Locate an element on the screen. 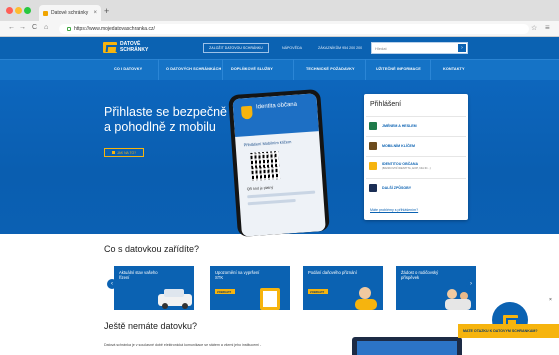 This screenshot has width=559, height=355. create-box-button: ZALOŽIT DATOVOU SCHRÁNKU is located at coordinates (236, 48).